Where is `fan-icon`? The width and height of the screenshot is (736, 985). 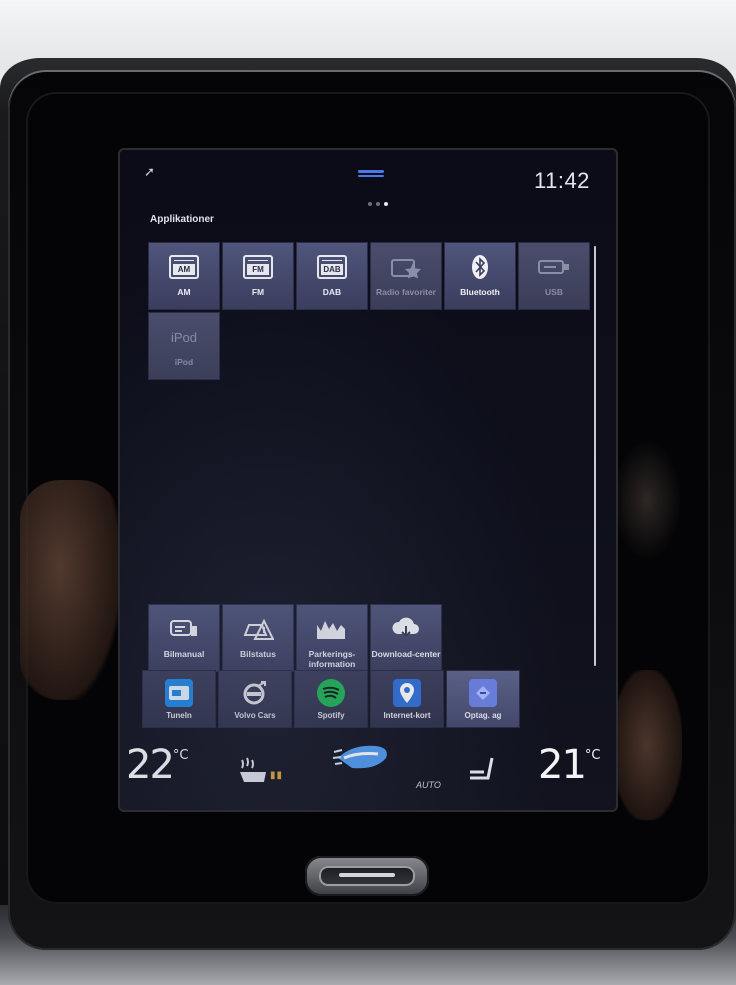
fan-icon is located at coordinates (362, 756).